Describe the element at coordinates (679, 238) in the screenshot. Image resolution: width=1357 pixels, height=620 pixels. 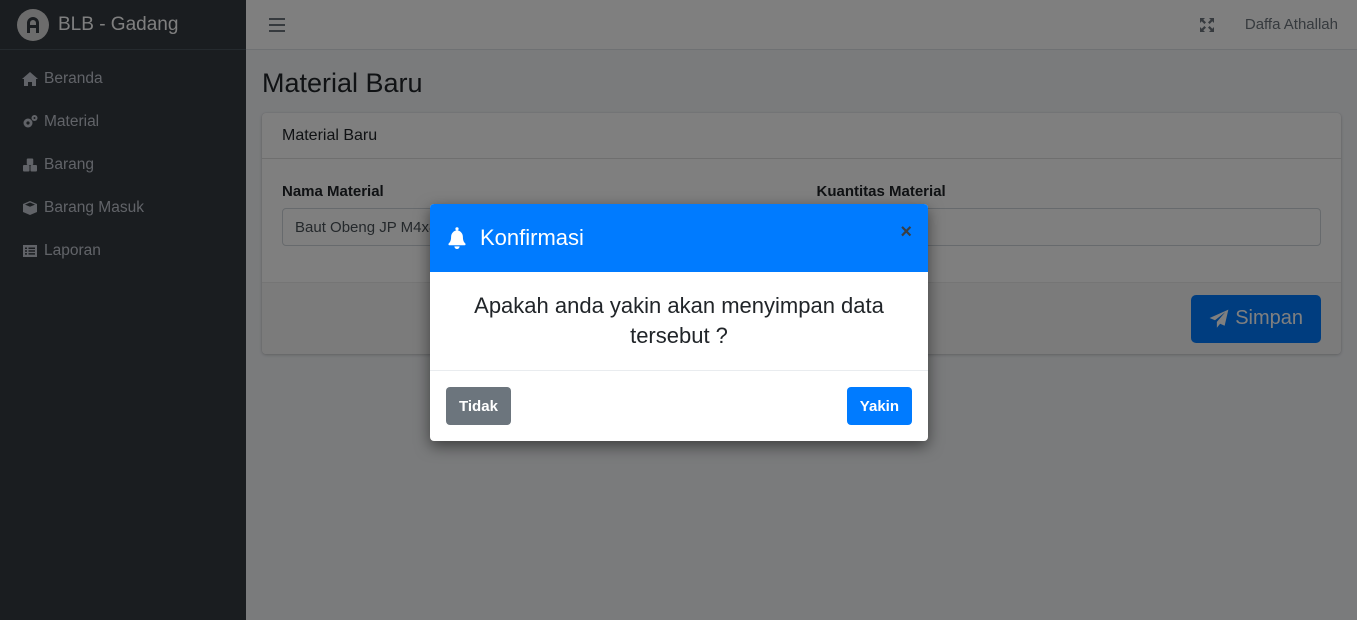
I see `modal-header: Konfirmasi ×` at that location.